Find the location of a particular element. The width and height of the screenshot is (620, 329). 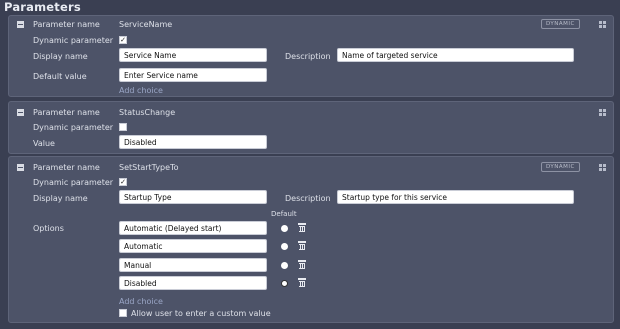

display-name-input: Startup Type is located at coordinates (193, 197).